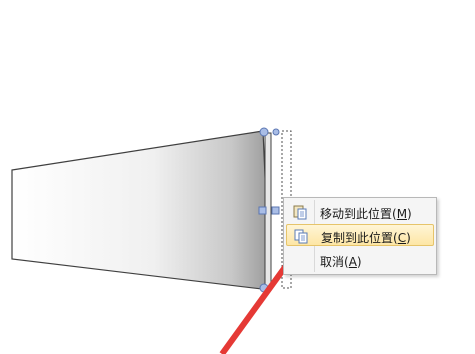 This screenshot has height=354, width=475. I want to click on menu-item-move-here: 移动到此位置(M), so click(360, 212).